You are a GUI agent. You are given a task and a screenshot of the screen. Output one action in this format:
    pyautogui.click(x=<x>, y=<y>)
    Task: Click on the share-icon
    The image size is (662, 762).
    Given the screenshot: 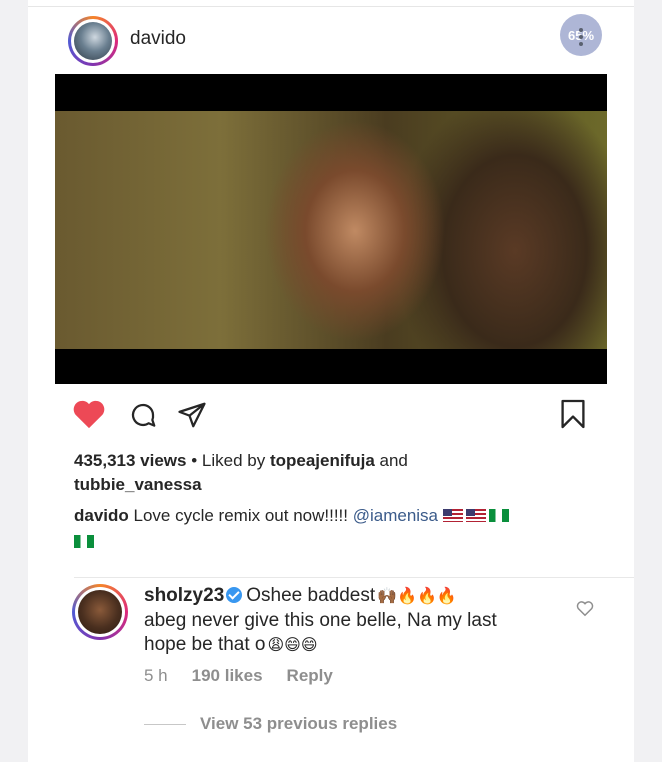 What is the action you would take?
    pyautogui.click(x=192, y=415)
    